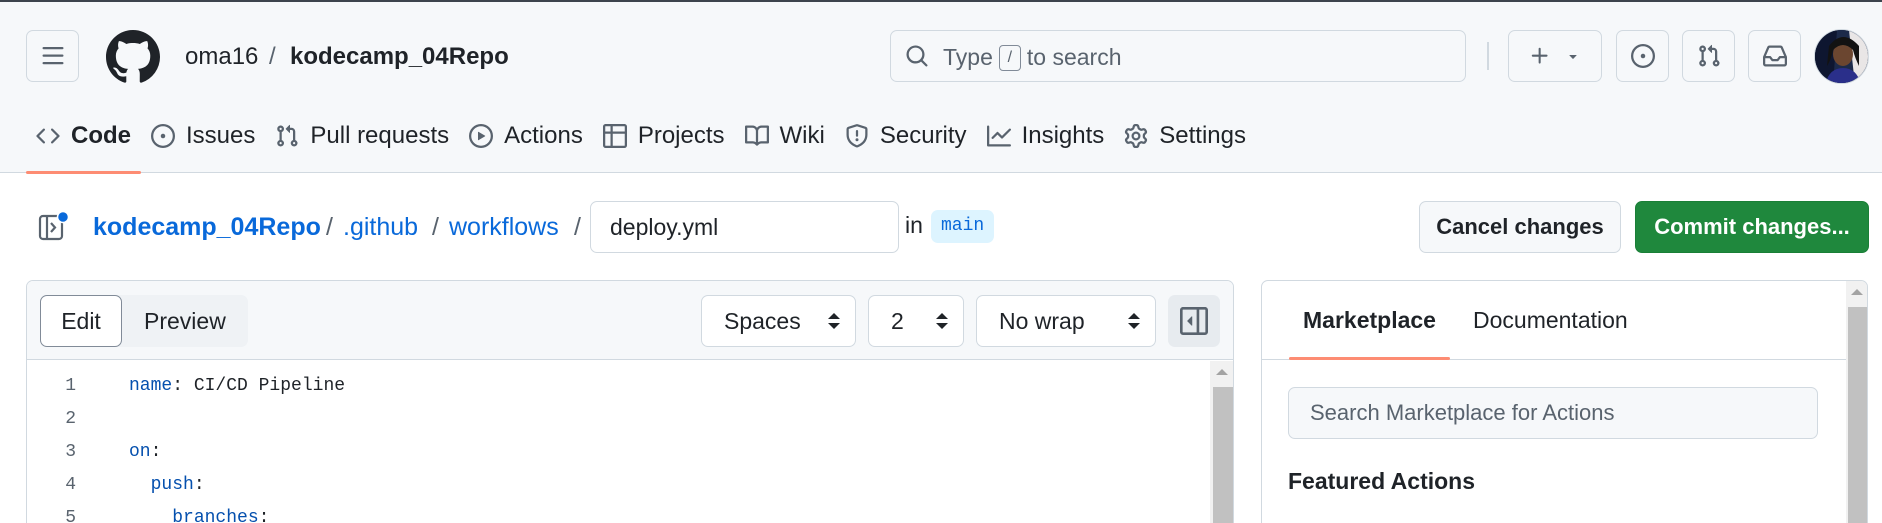 The height and width of the screenshot is (523, 1882). I want to click on tab-marketplace: Marketplace, so click(1369, 333).